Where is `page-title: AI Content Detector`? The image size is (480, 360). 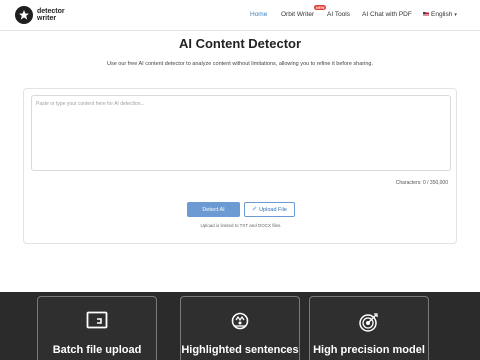
page-title: AI Content Detector is located at coordinates (240, 43).